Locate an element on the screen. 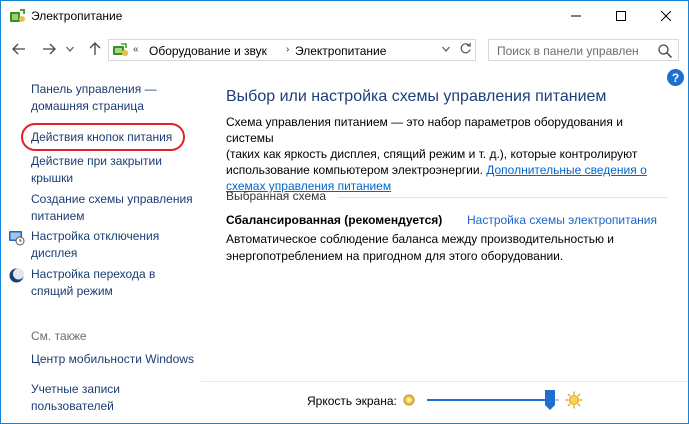 The image size is (689, 424). sidebar-item-label: питанием is located at coordinates (58, 216).